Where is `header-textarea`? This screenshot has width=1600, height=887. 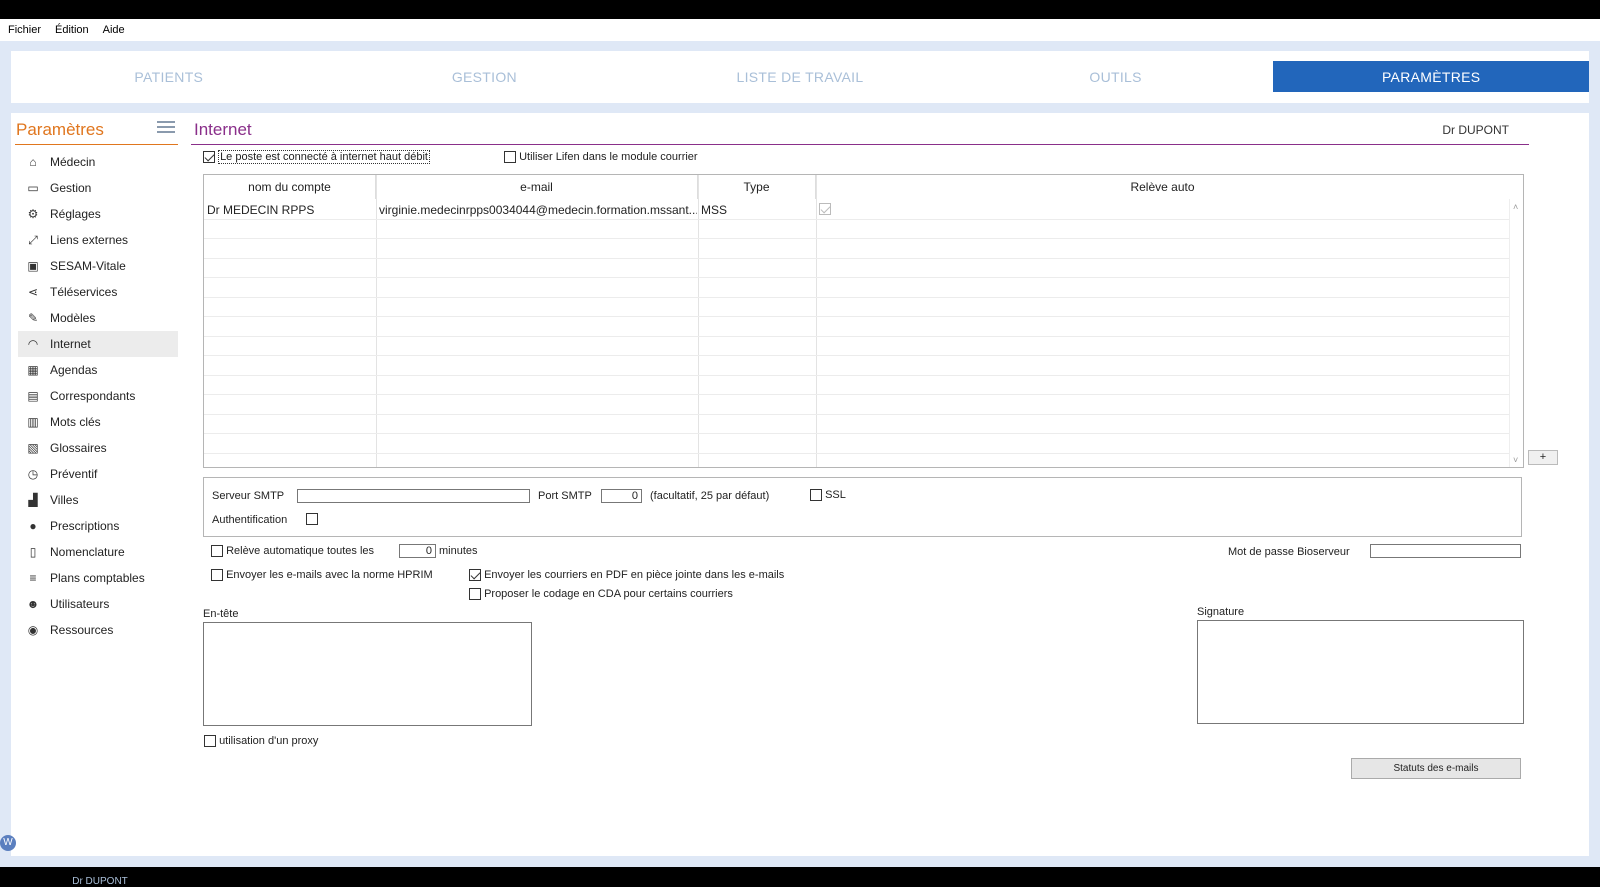
header-textarea is located at coordinates (367, 674).